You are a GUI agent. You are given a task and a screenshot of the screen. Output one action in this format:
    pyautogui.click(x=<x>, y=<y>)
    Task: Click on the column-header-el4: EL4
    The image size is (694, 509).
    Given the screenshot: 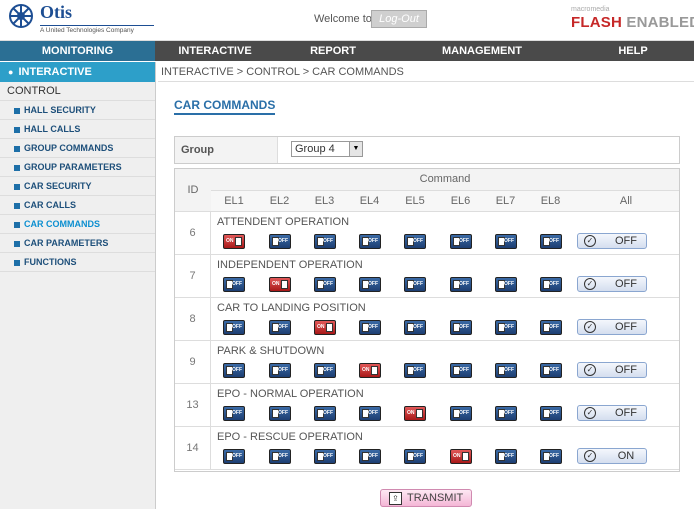 What is the action you would take?
    pyautogui.click(x=369, y=201)
    